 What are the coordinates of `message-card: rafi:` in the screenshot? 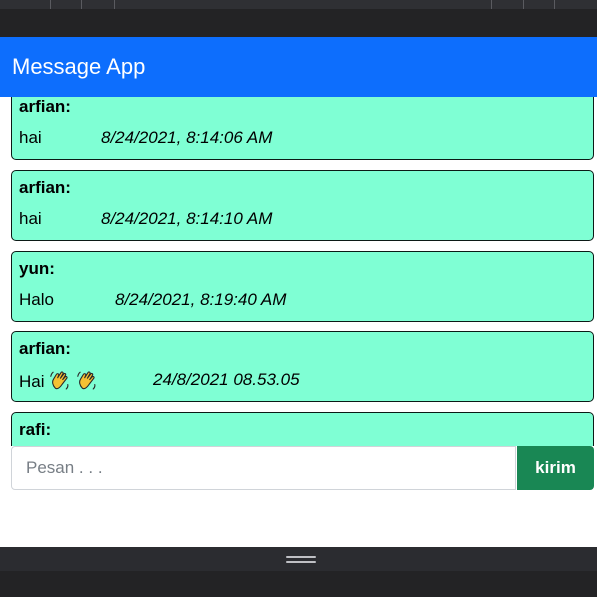 It's located at (302, 429).